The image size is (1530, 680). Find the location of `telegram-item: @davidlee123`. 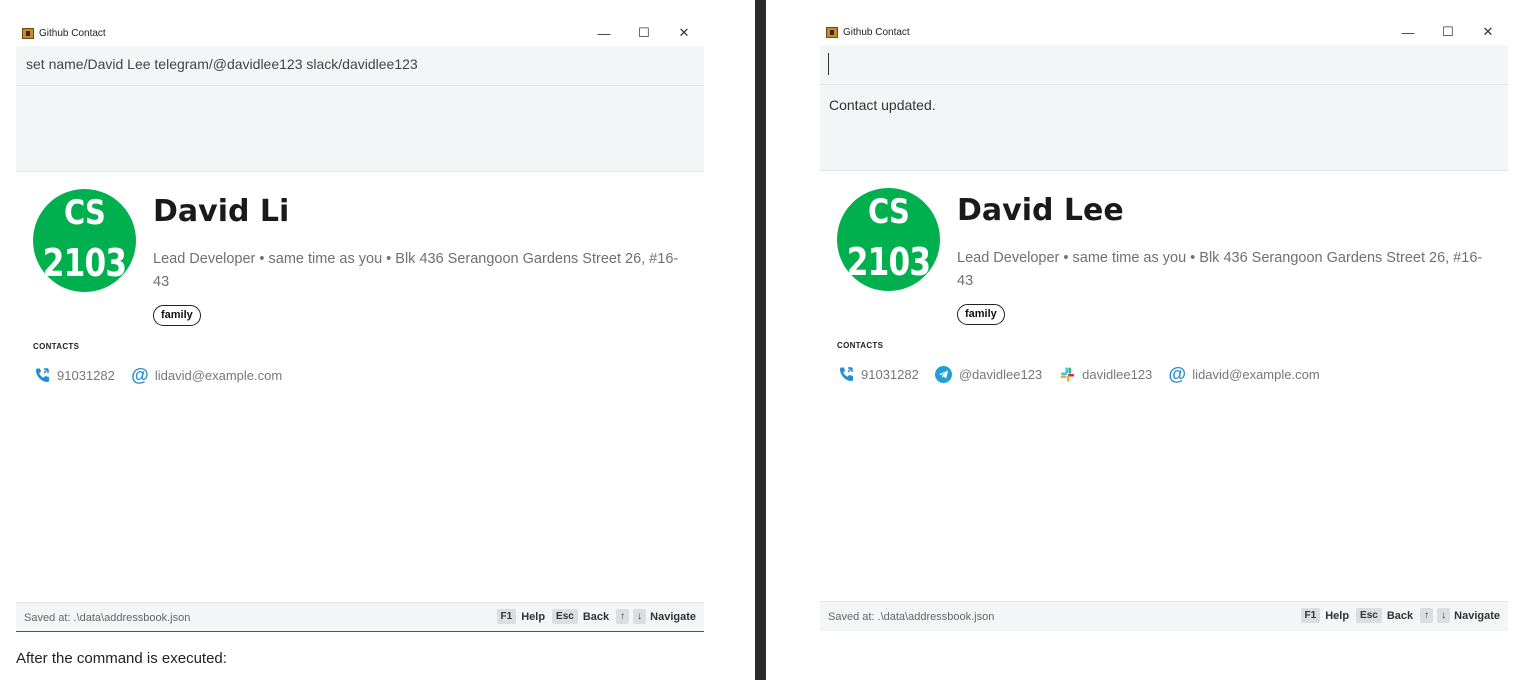

telegram-item: @davidlee123 is located at coordinates (988, 374).